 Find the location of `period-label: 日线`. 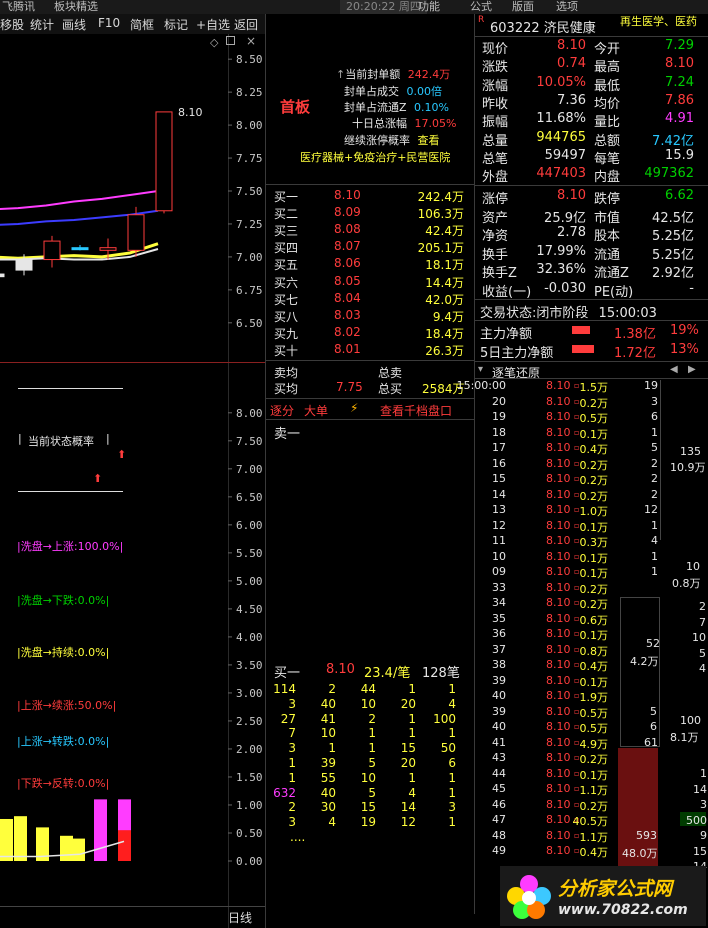

period-label: 日线 is located at coordinates (240, 917).